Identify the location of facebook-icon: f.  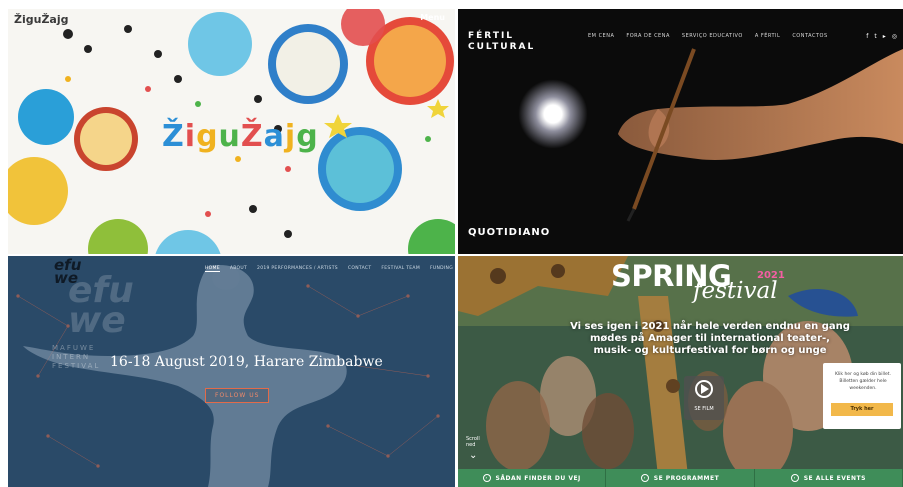
(867, 36).